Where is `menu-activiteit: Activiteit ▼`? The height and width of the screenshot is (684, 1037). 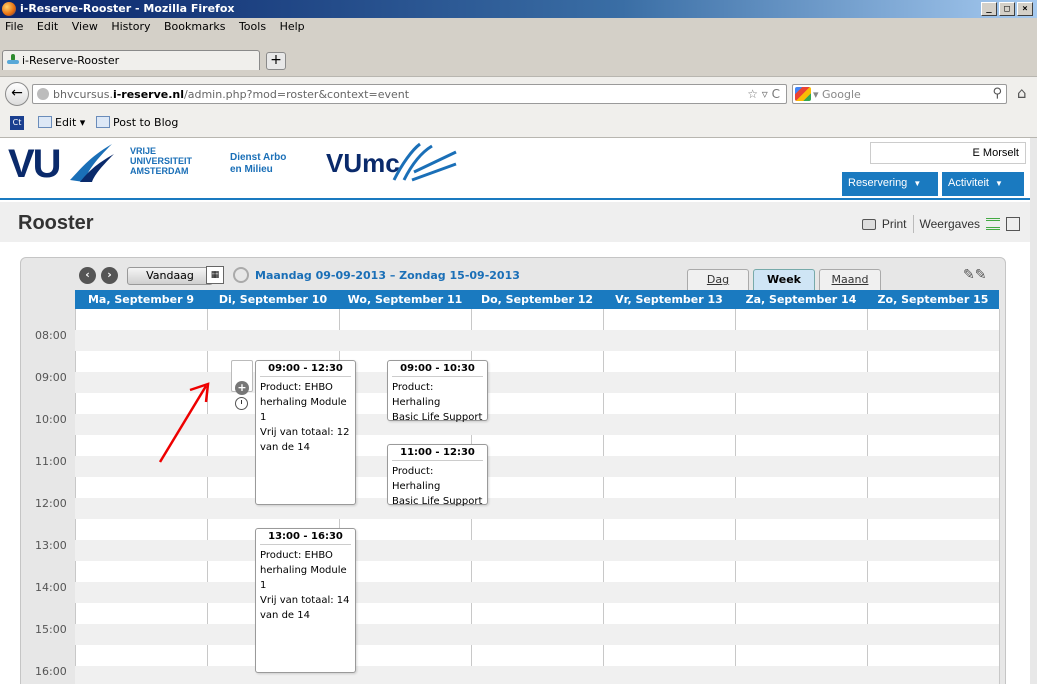
menu-activiteit: Activiteit ▼ is located at coordinates (983, 184).